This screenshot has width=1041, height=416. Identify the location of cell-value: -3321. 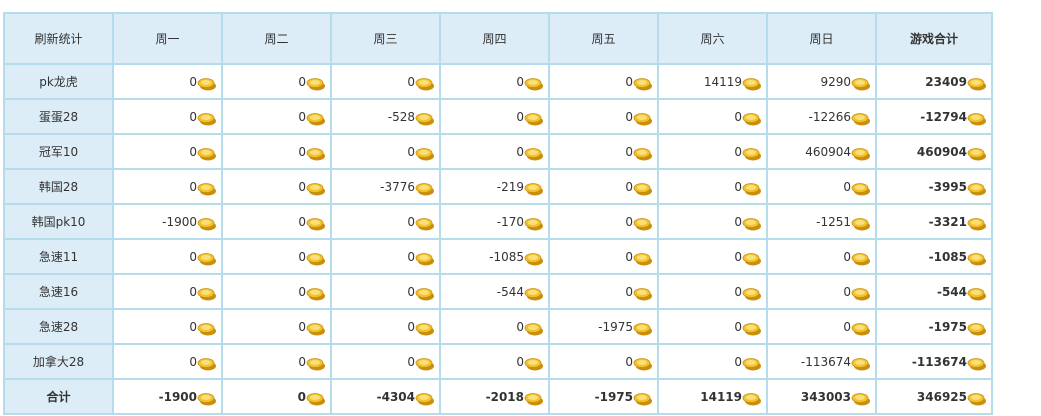
(947, 221).